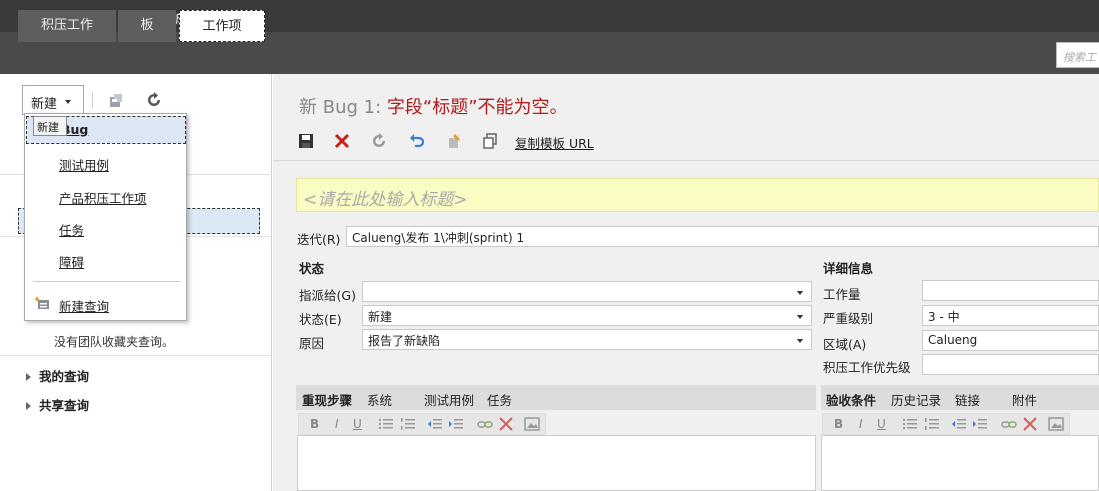 The width and height of the screenshot is (1099, 491). I want to click on tab-history: 历史记录, so click(916, 399).